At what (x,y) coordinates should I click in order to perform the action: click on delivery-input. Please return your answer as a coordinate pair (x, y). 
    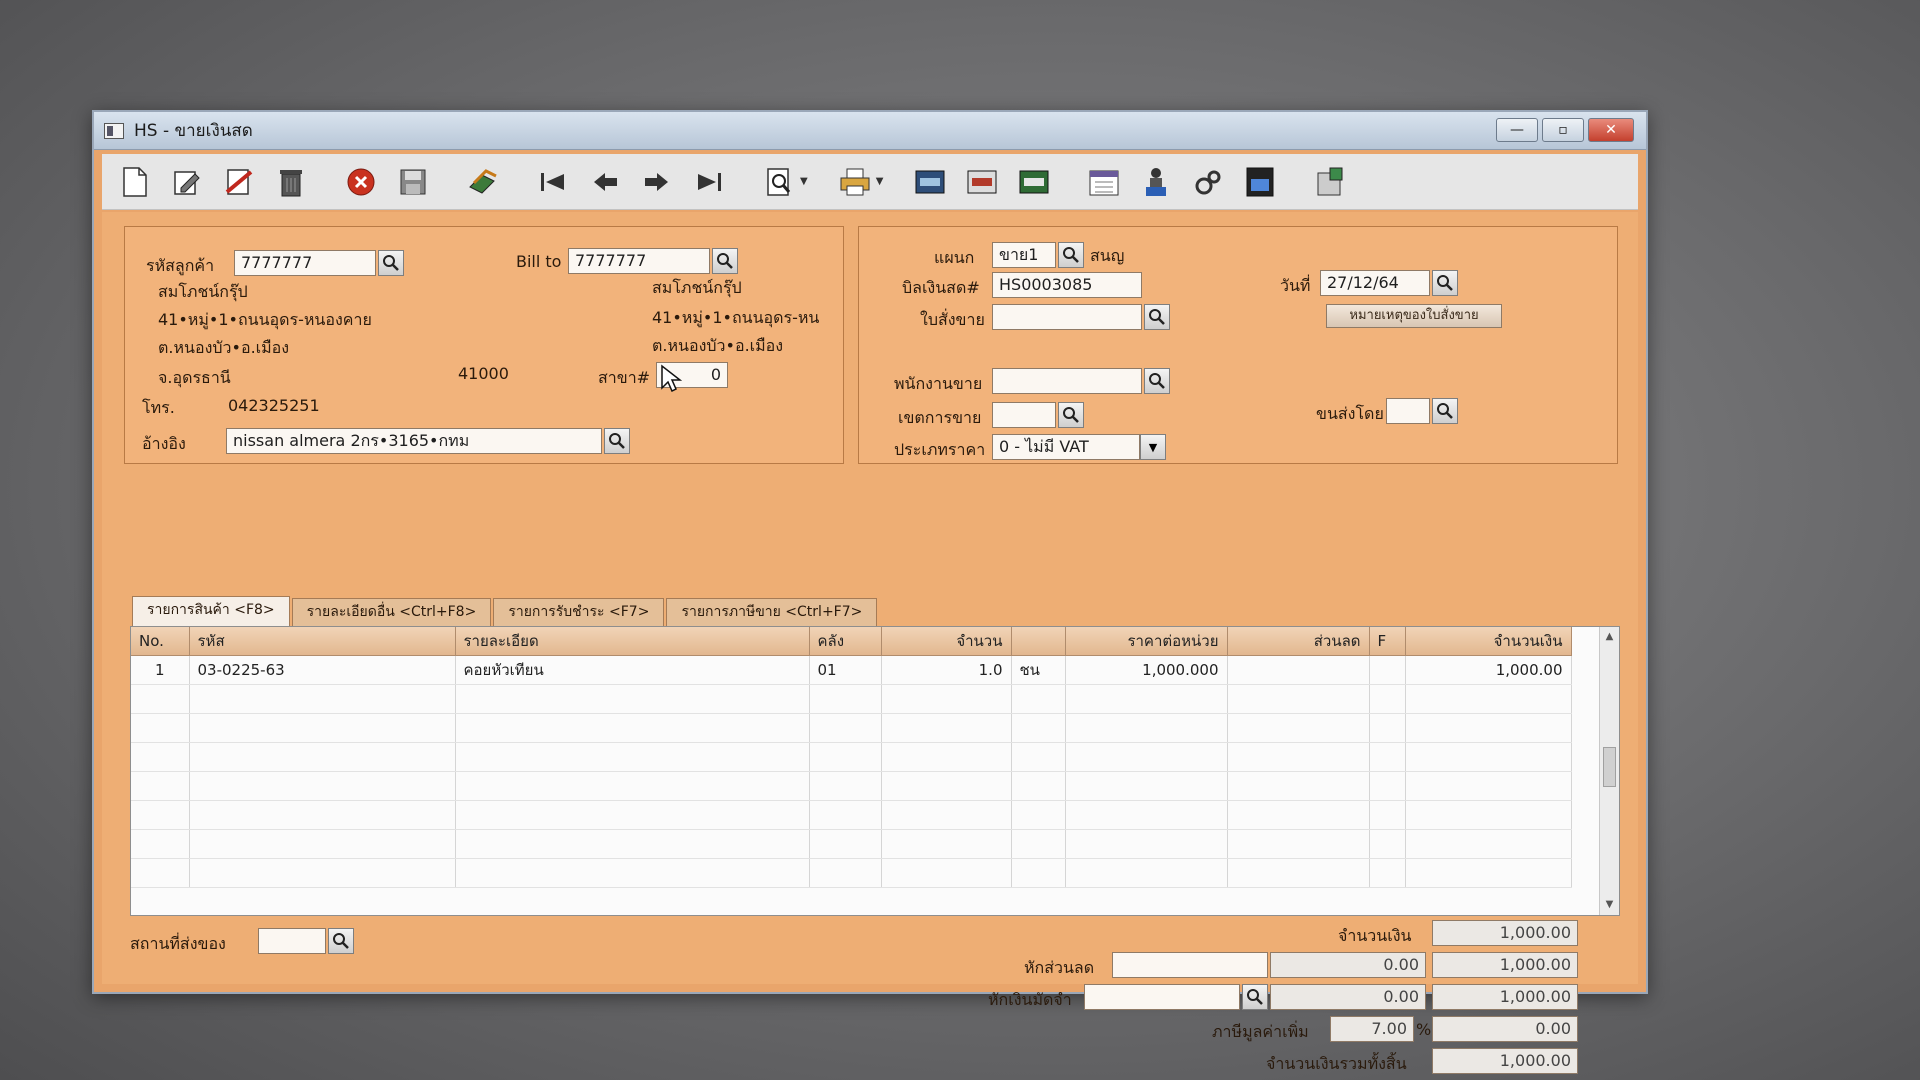
    Looking at the image, I should click on (292, 941).